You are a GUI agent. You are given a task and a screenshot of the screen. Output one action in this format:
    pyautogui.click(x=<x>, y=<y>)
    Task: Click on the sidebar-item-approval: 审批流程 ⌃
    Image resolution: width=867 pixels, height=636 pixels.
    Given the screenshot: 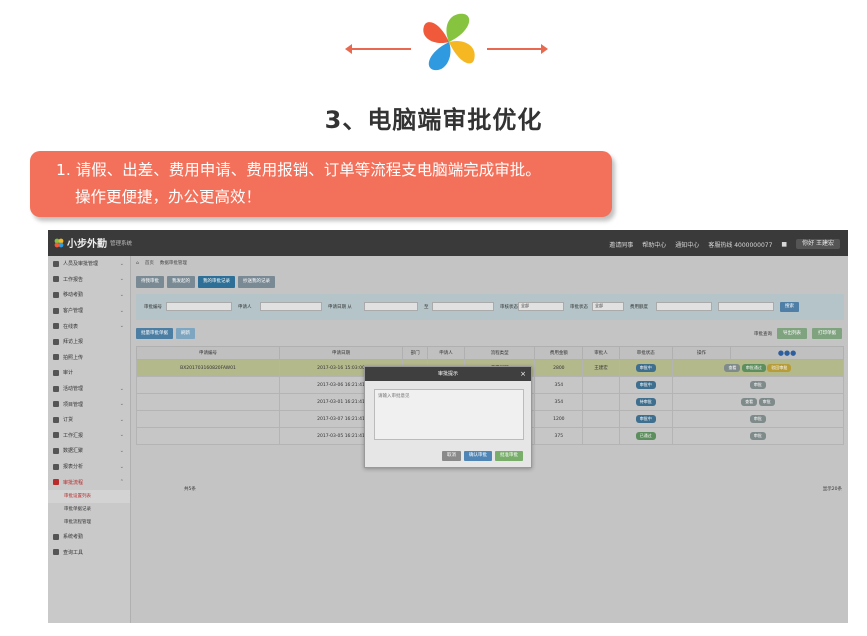 What is the action you would take?
    pyautogui.click(x=89, y=482)
    